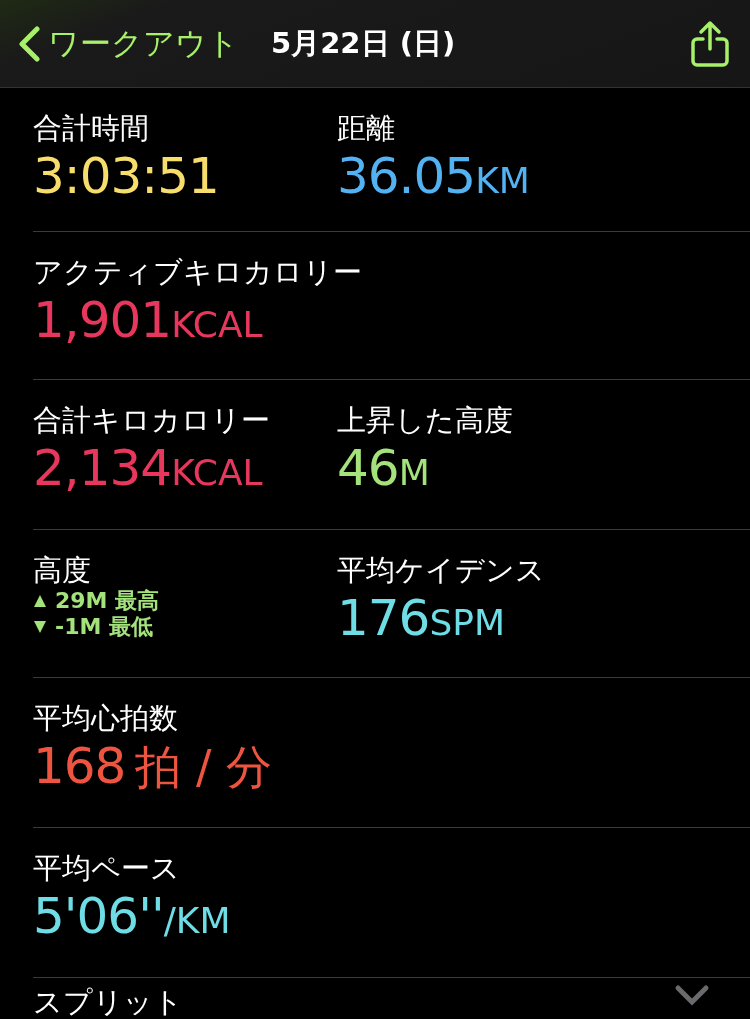  I want to click on range-text: 29M 最高, so click(107, 601).